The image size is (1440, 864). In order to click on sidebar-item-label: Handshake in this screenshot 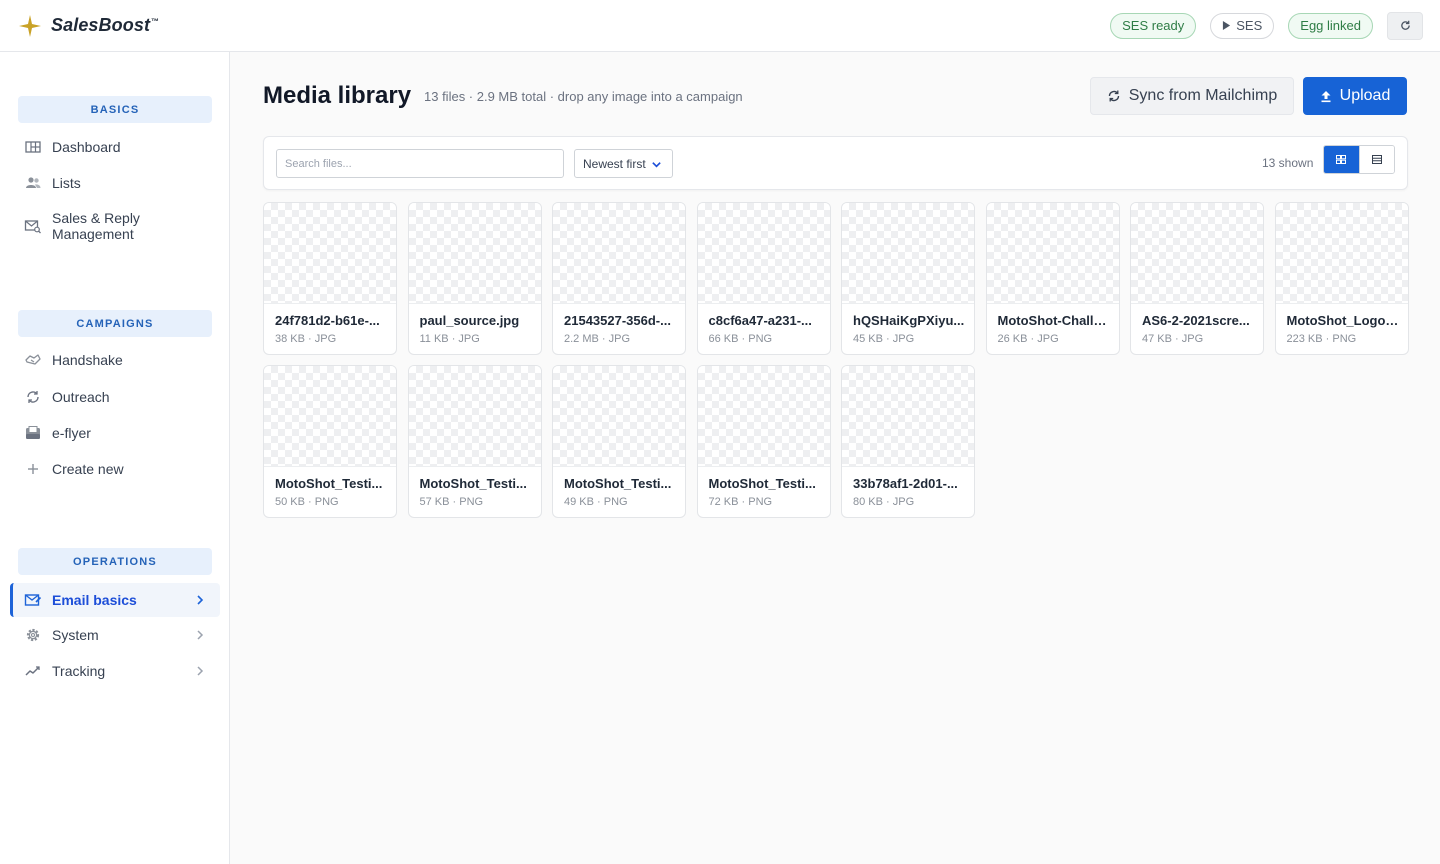, I will do `click(87, 360)`.